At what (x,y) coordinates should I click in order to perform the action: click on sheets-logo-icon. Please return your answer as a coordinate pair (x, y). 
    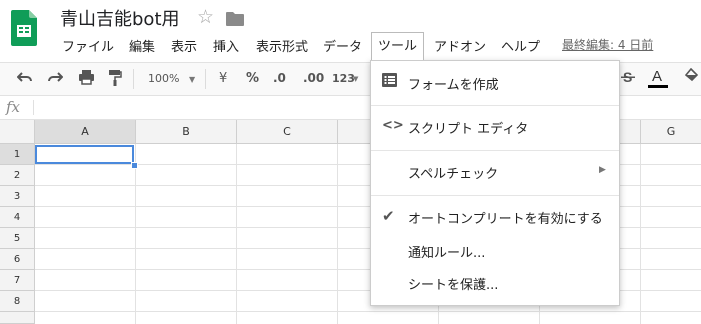
    Looking at the image, I should click on (24, 28).